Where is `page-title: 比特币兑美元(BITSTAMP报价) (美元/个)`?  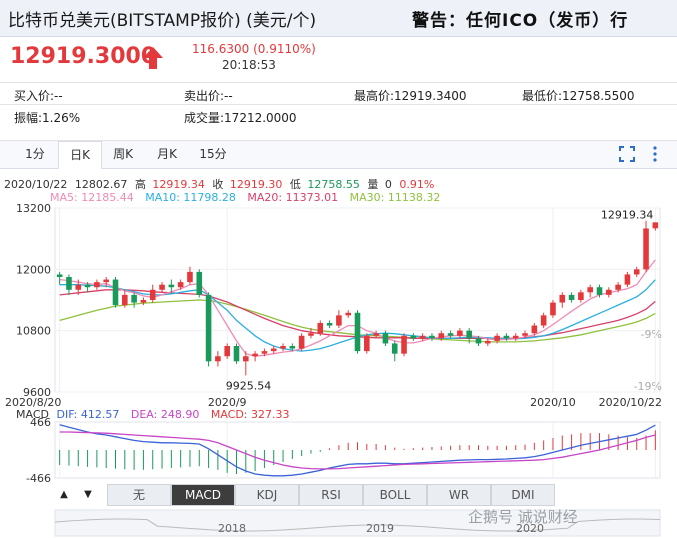 page-title: 比特币兑美元(BITSTAMP报价) (美元/个) is located at coordinates (162, 21).